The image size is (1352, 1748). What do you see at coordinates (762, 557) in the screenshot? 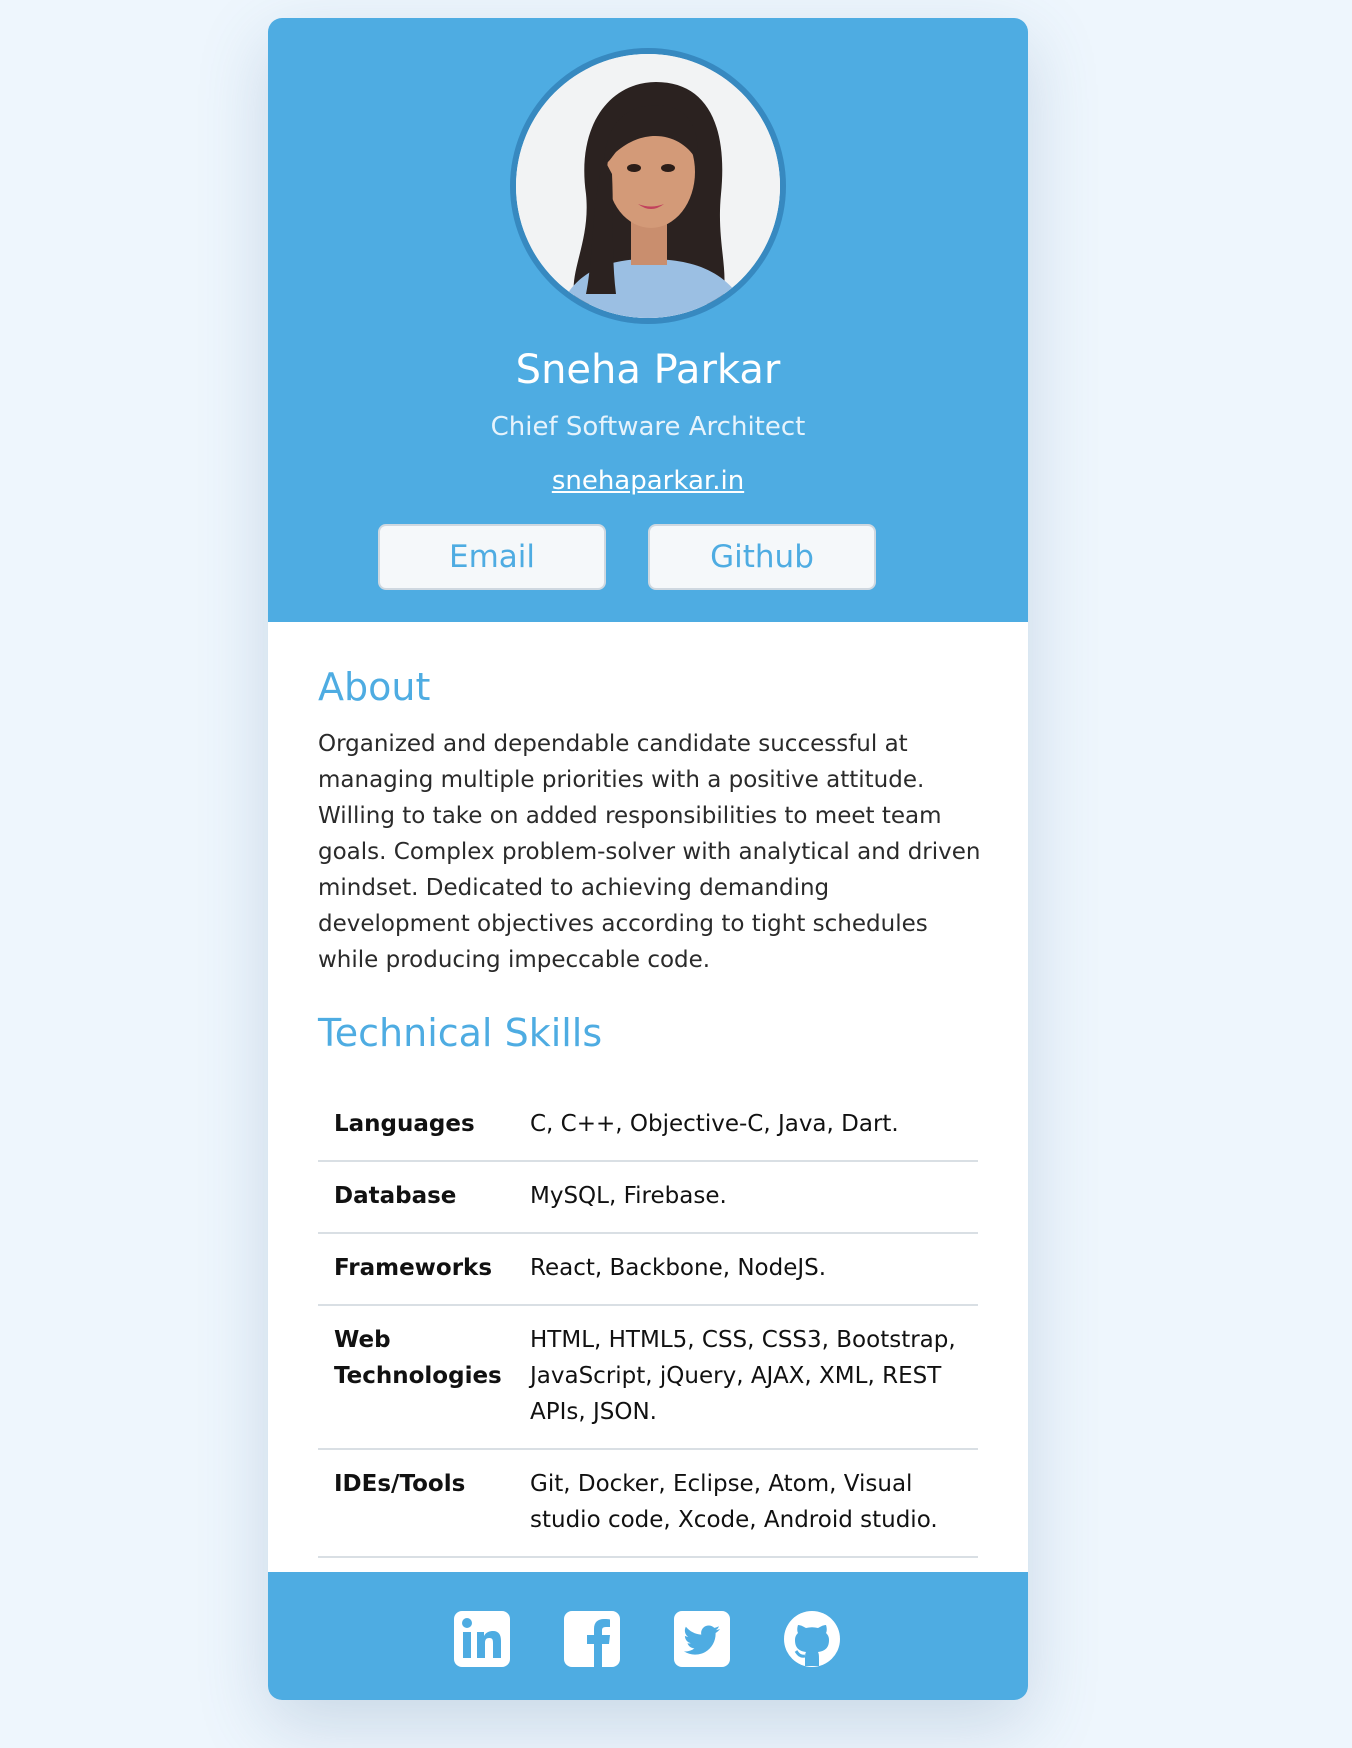
I see `github-button: Github` at bounding box center [762, 557].